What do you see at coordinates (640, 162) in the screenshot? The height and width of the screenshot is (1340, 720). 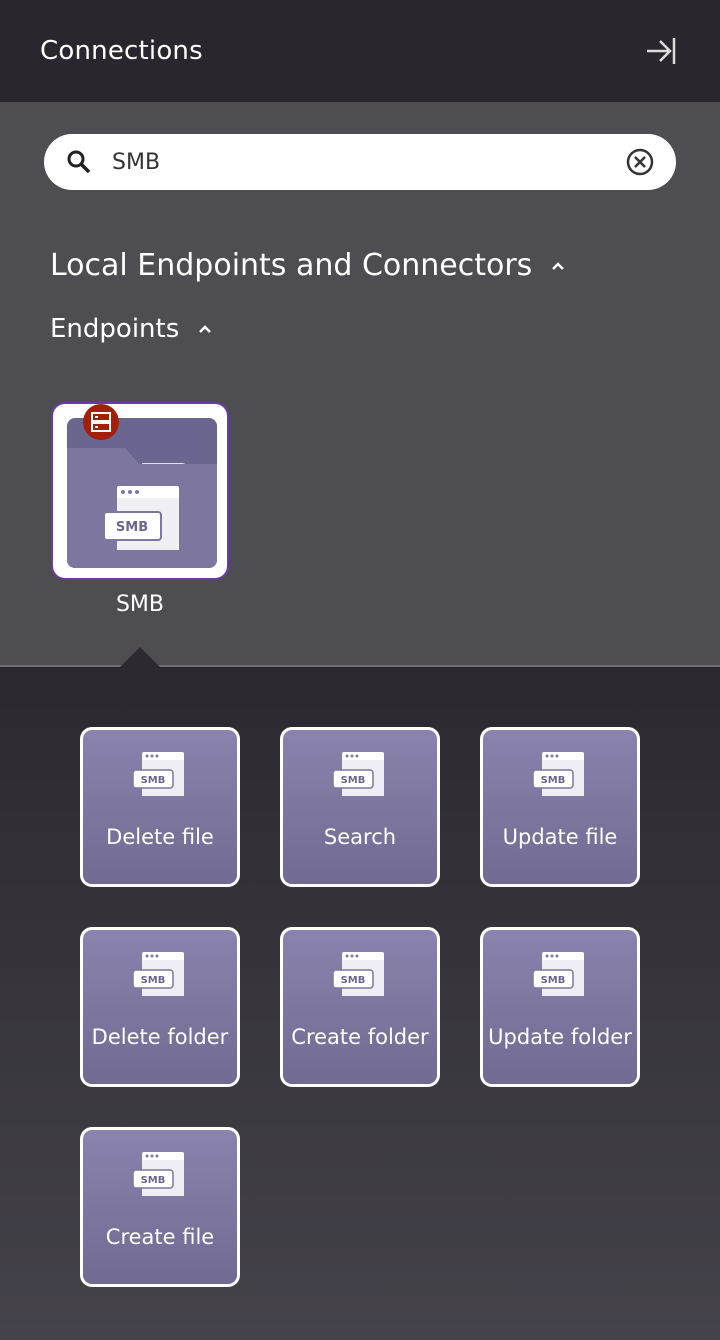 I see `clear-circle-icon` at bounding box center [640, 162].